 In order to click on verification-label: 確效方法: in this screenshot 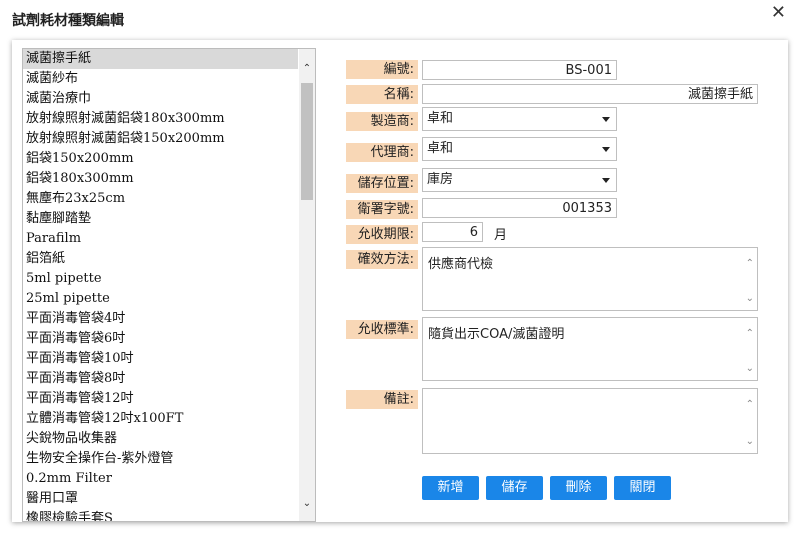, I will do `click(382, 259)`.